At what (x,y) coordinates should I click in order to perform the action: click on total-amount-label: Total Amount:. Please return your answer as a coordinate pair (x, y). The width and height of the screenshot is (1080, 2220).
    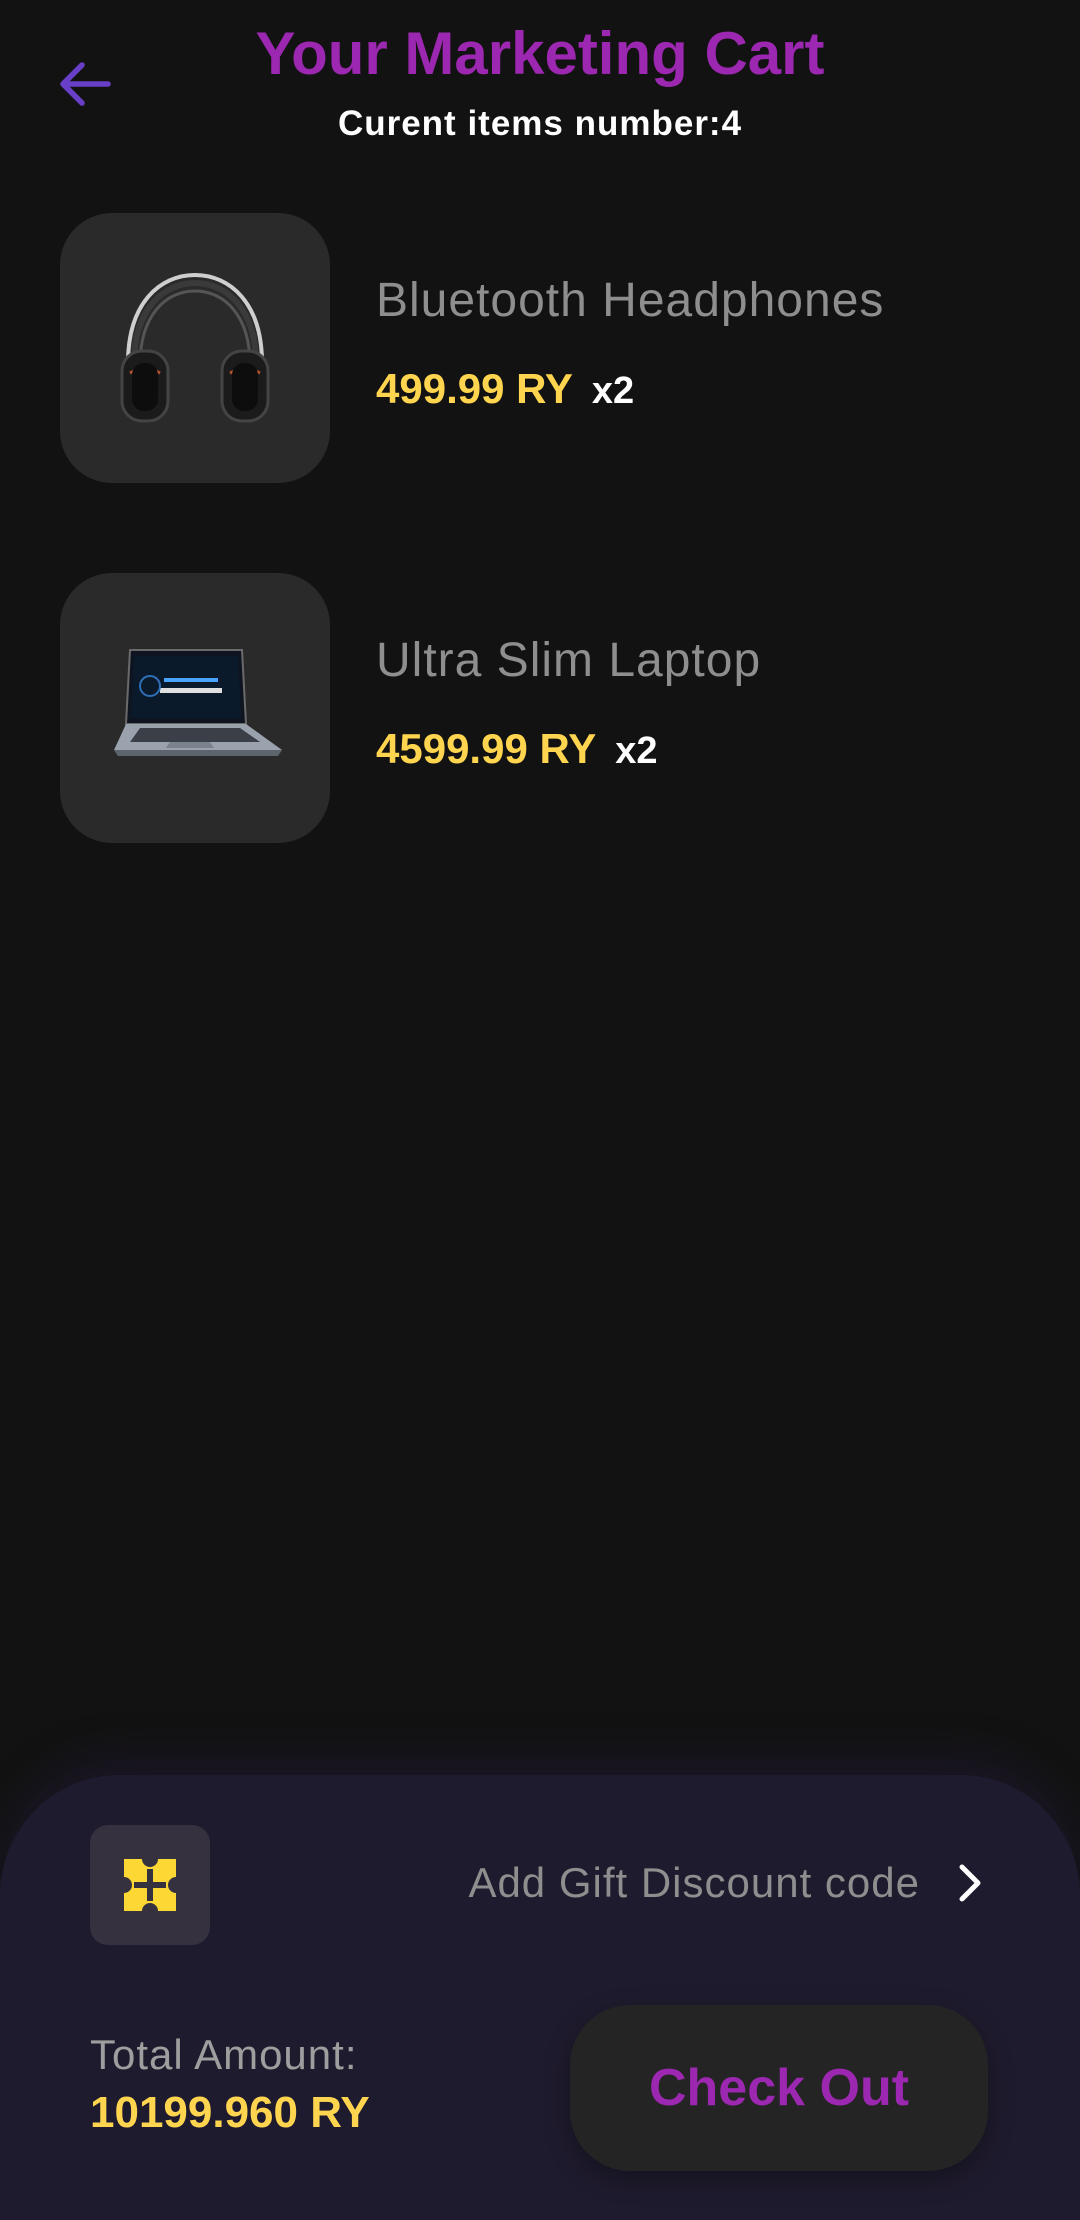
    Looking at the image, I should click on (224, 2054).